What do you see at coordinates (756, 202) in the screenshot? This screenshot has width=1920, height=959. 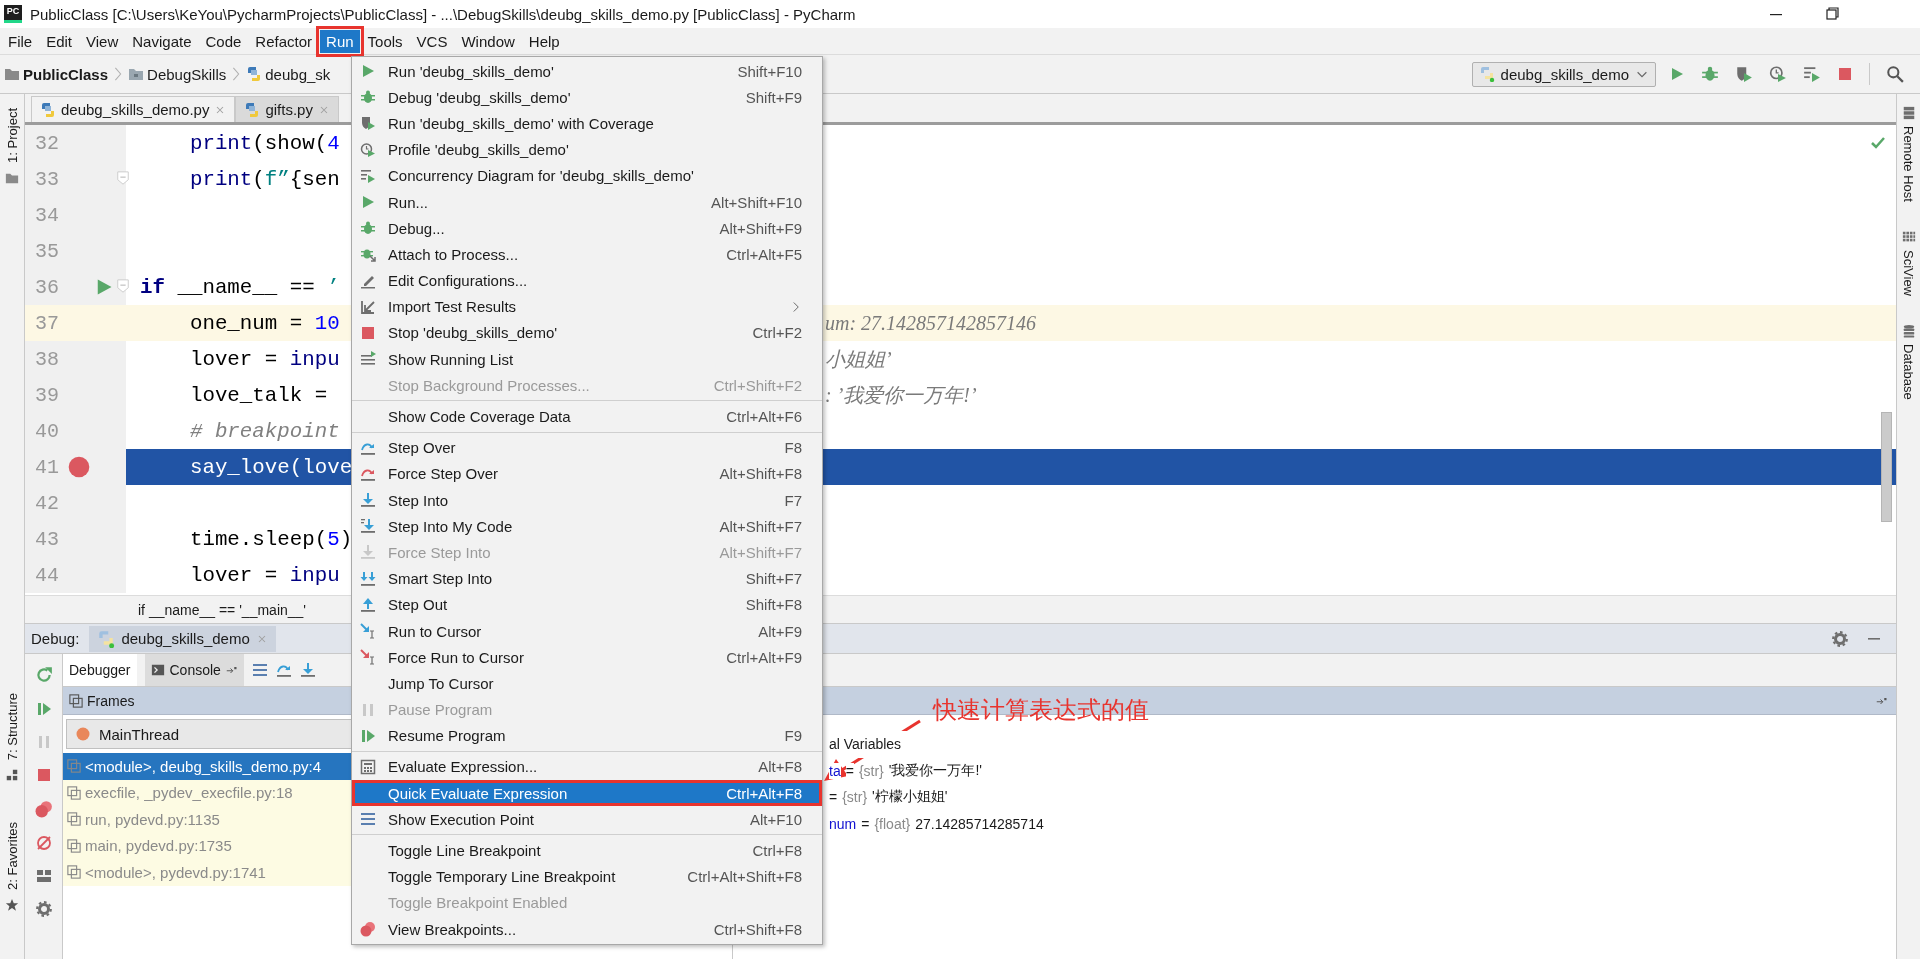 I see `shortcut: Alt+Shift+F10` at bounding box center [756, 202].